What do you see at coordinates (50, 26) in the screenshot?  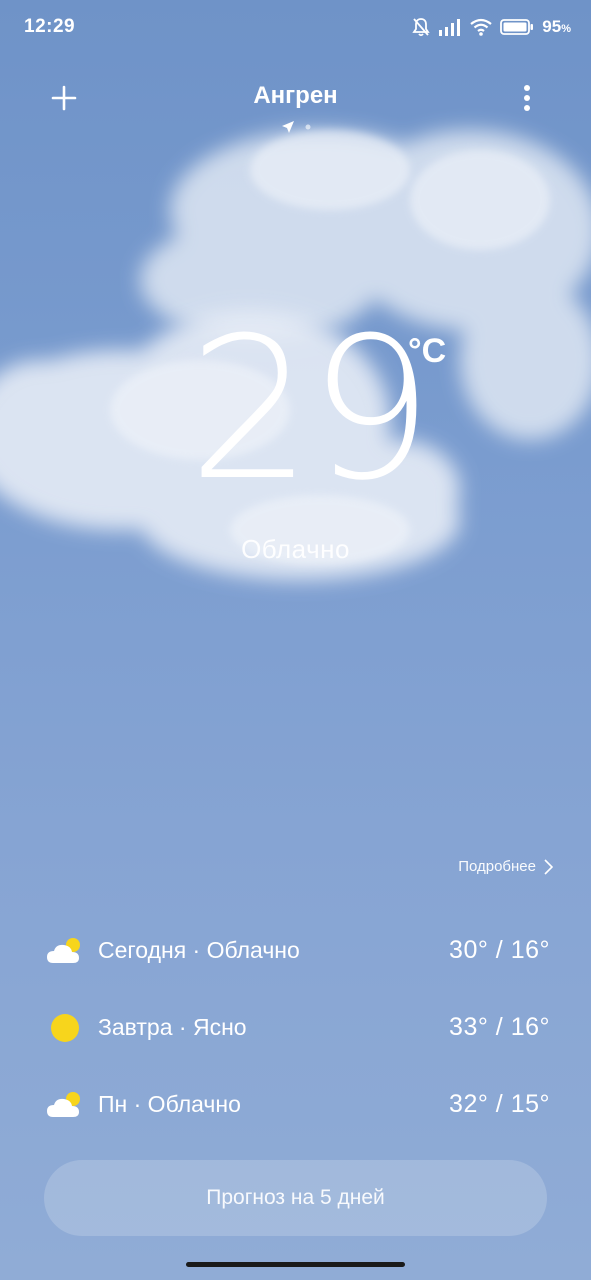 I see `status-time: 12:29` at bounding box center [50, 26].